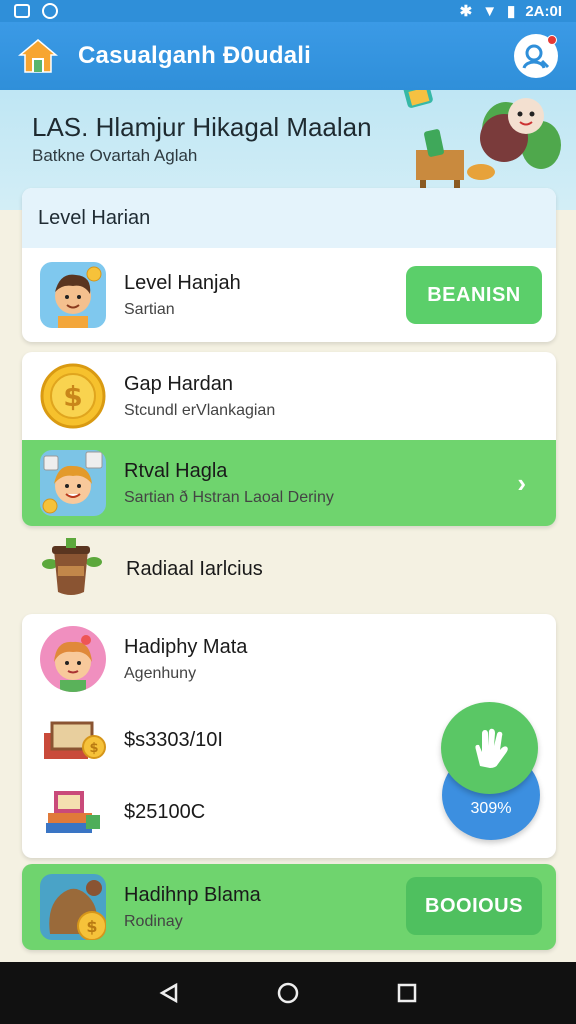  What do you see at coordinates (289, 295) in the screenshot?
I see `list-item: Level Hanjah Sartian BEANISN` at bounding box center [289, 295].